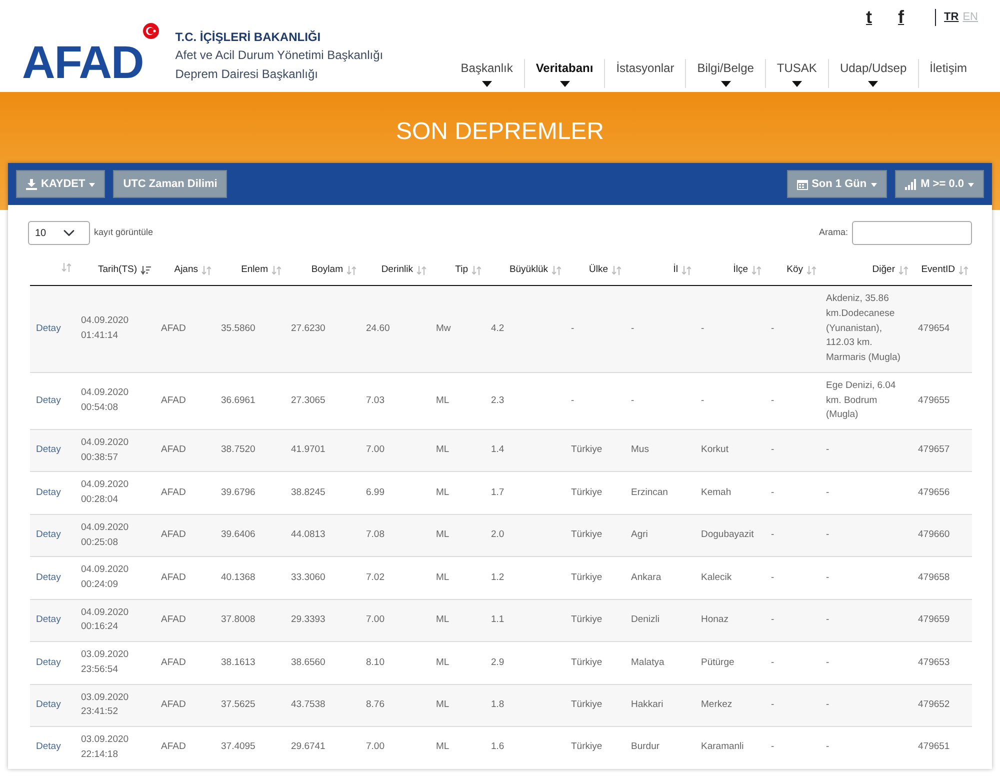  What do you see at coordinates (375, 534) in the screenshot?
I see `table-cell: 7.08` at bounding box center [375, 534].